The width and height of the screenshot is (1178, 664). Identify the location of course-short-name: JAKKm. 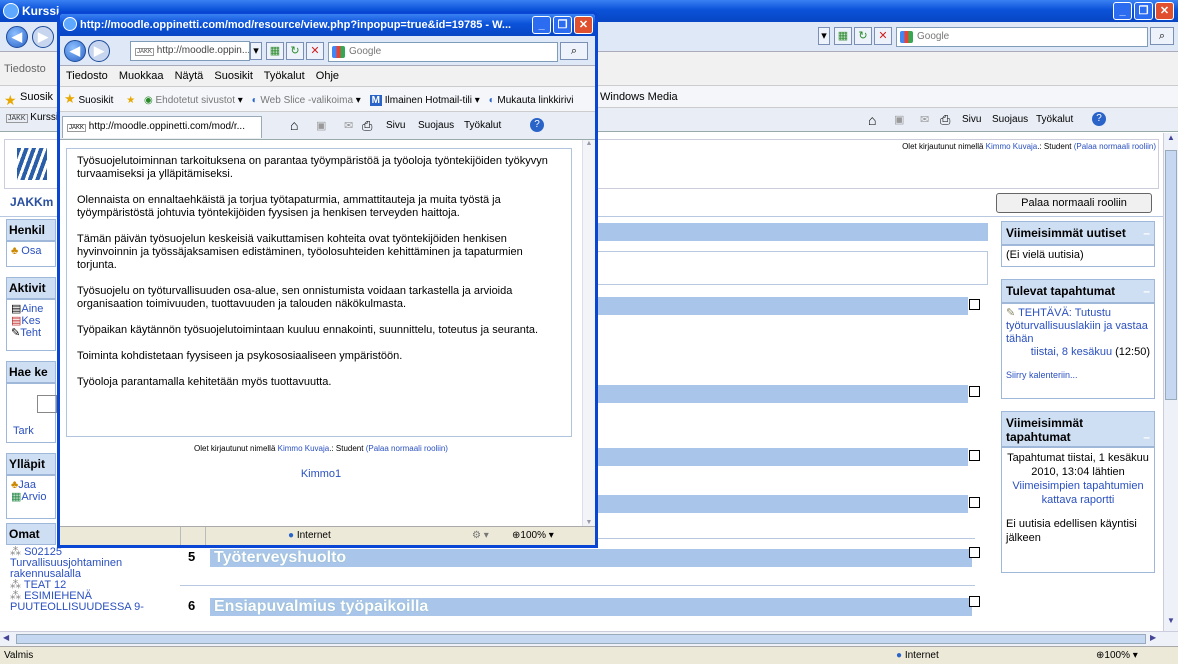
(31, 202).